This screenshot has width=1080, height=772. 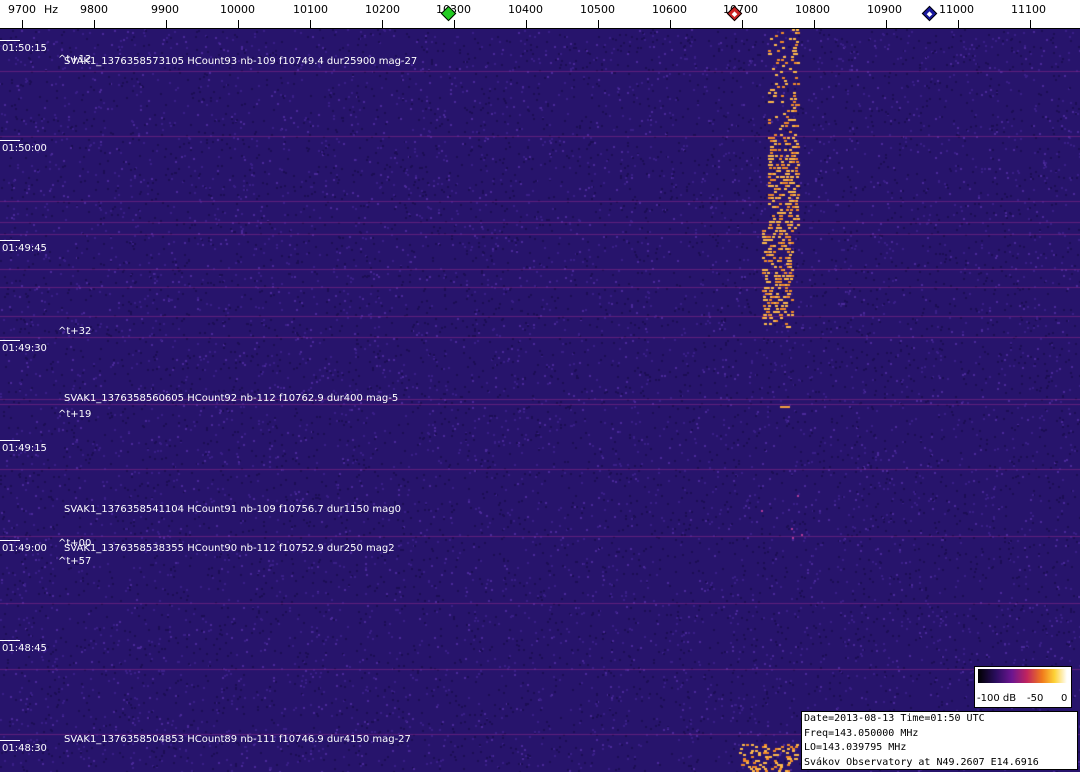 I want to click on info-lo: LO=143.039795 MHz, so click(x=855, y=747).